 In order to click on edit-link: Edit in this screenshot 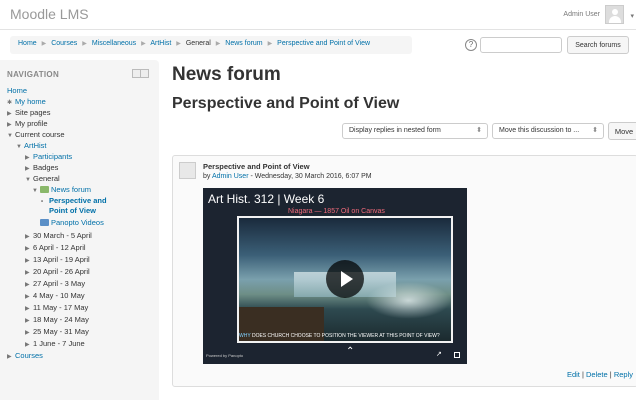, I will do `click(573, 374)`.